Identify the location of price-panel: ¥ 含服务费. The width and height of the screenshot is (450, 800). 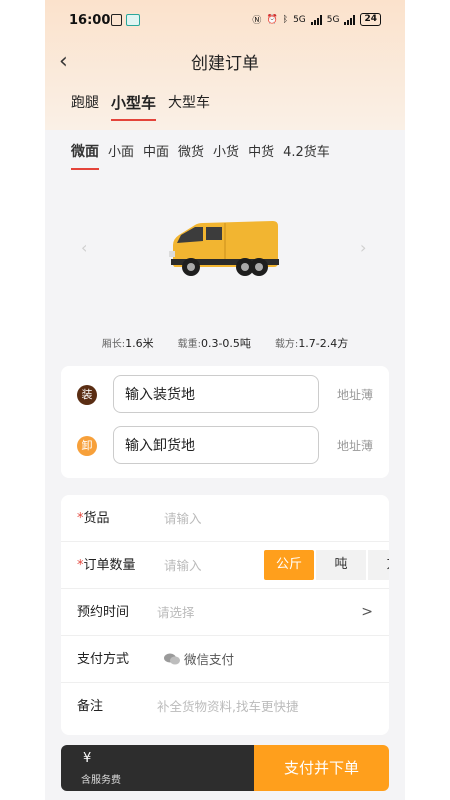
(157, 768).